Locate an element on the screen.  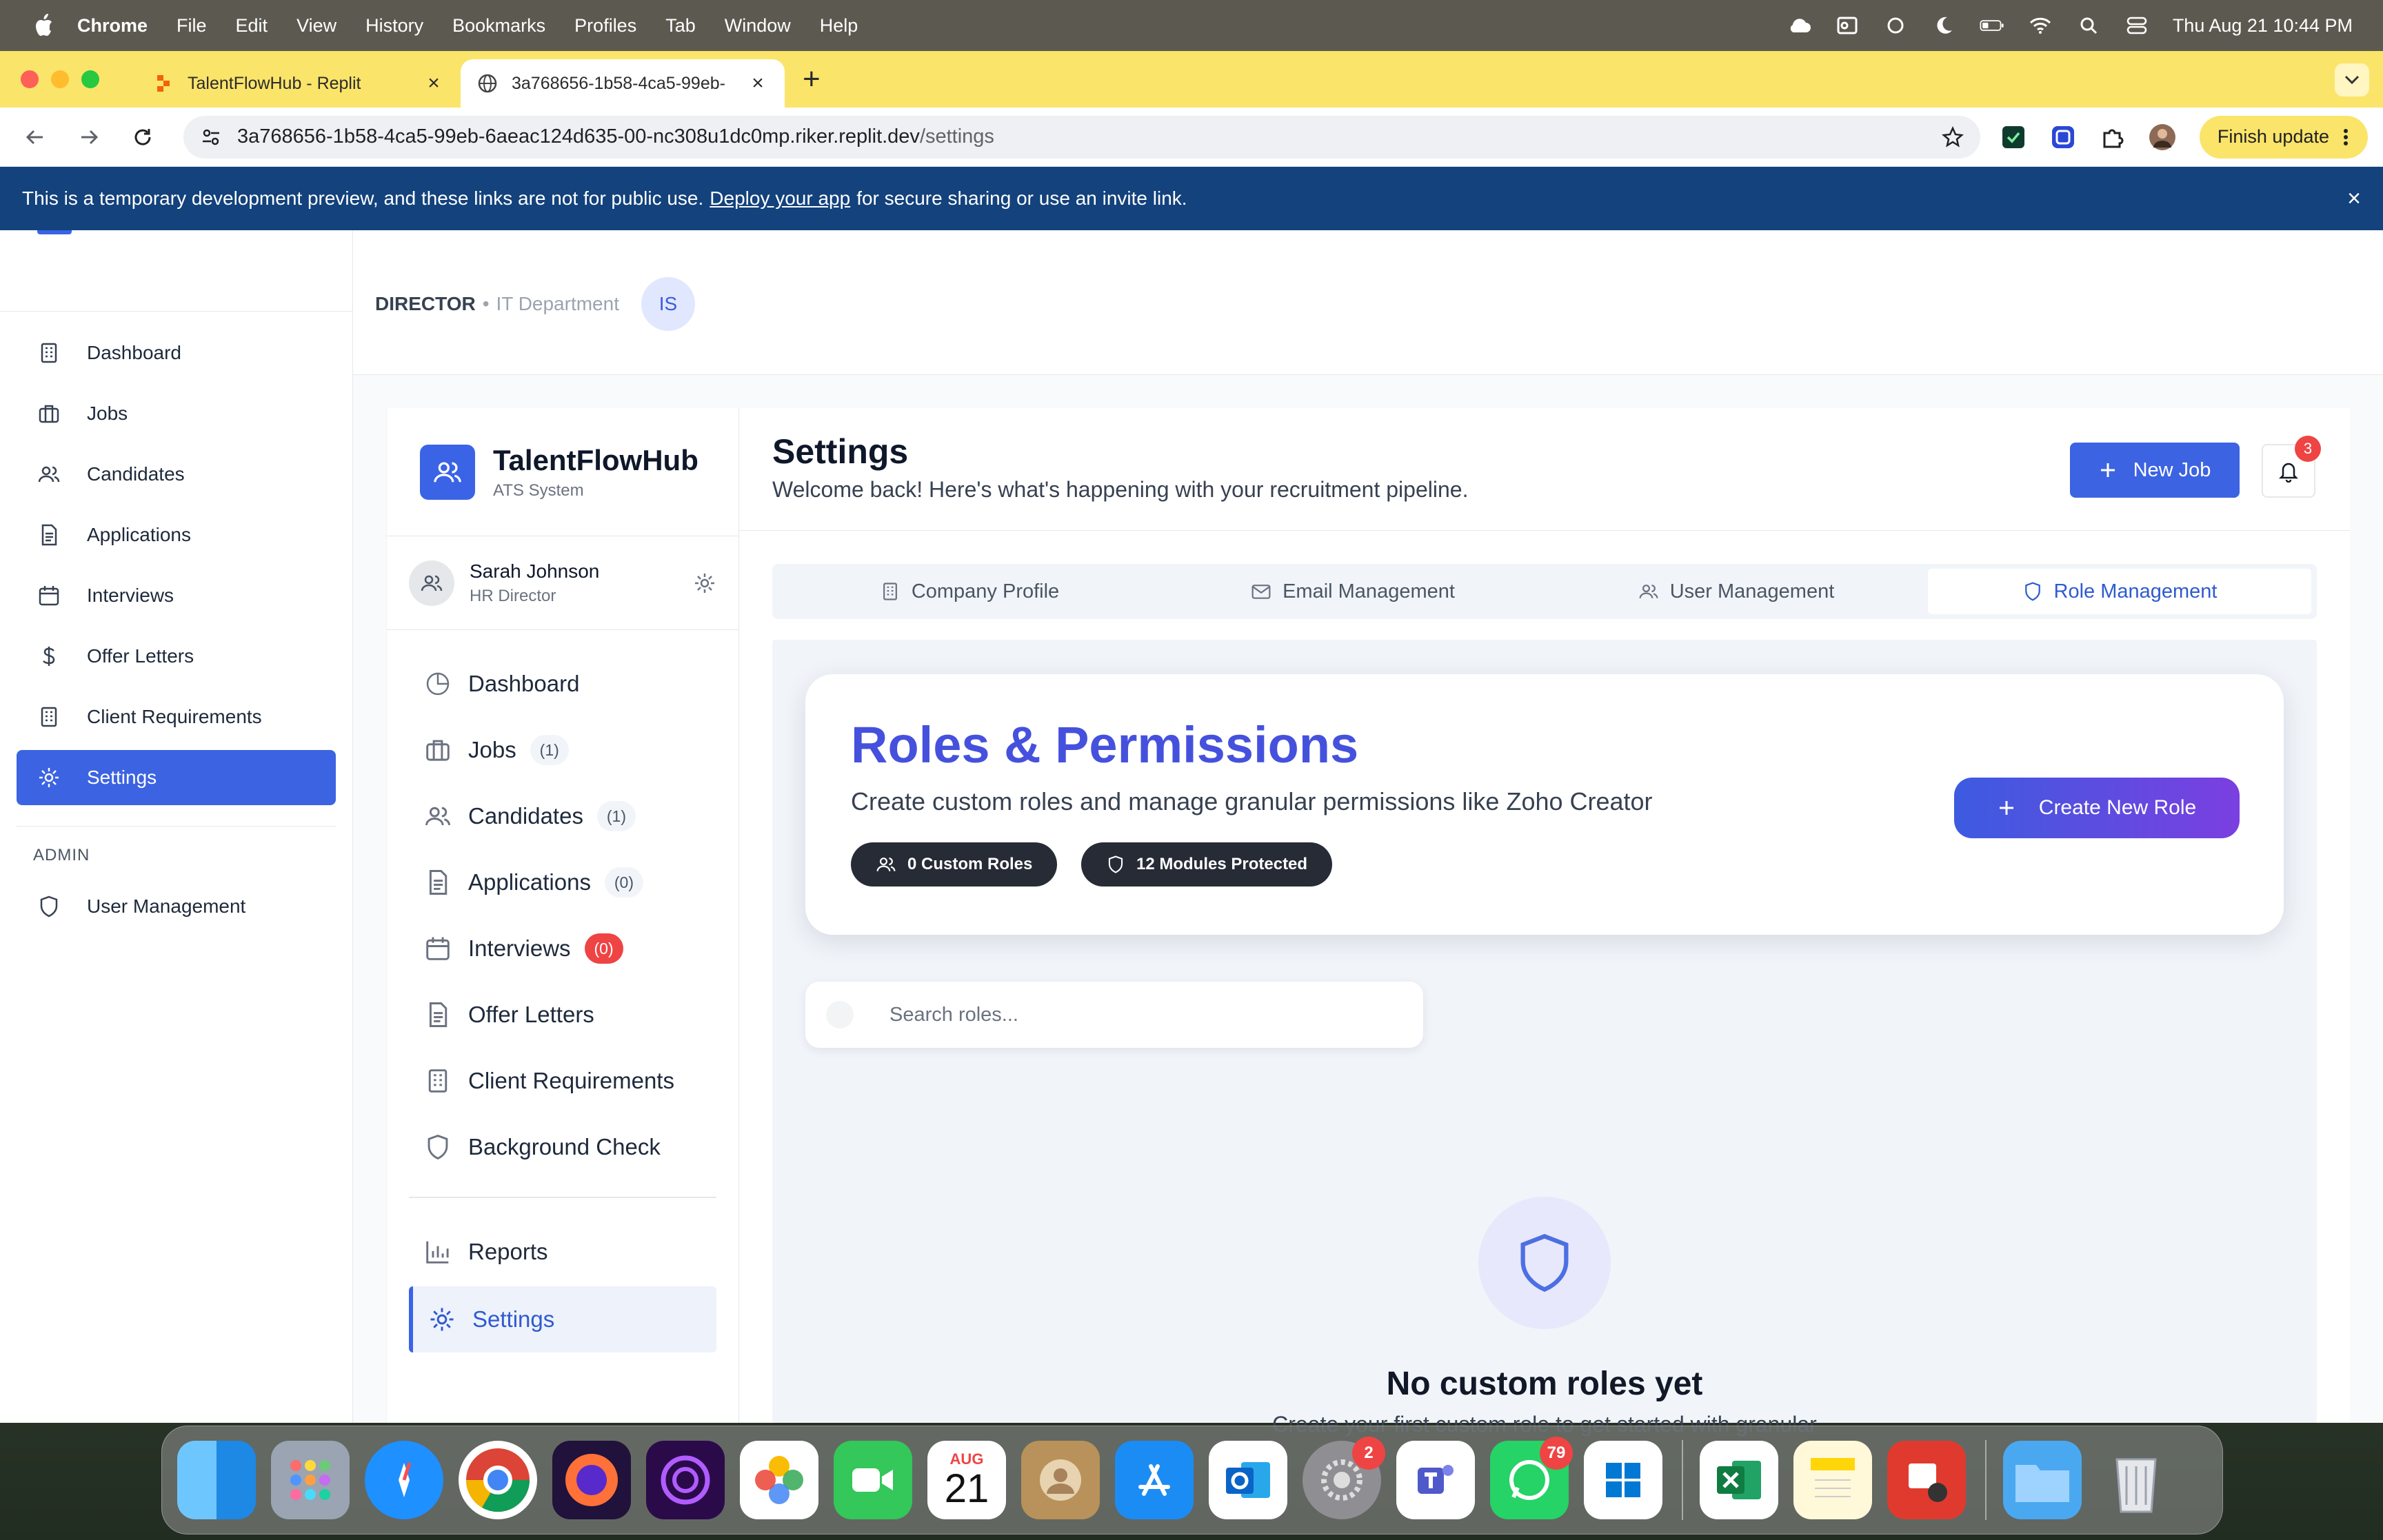
weather-icon is located at coordinates (1895, 26).